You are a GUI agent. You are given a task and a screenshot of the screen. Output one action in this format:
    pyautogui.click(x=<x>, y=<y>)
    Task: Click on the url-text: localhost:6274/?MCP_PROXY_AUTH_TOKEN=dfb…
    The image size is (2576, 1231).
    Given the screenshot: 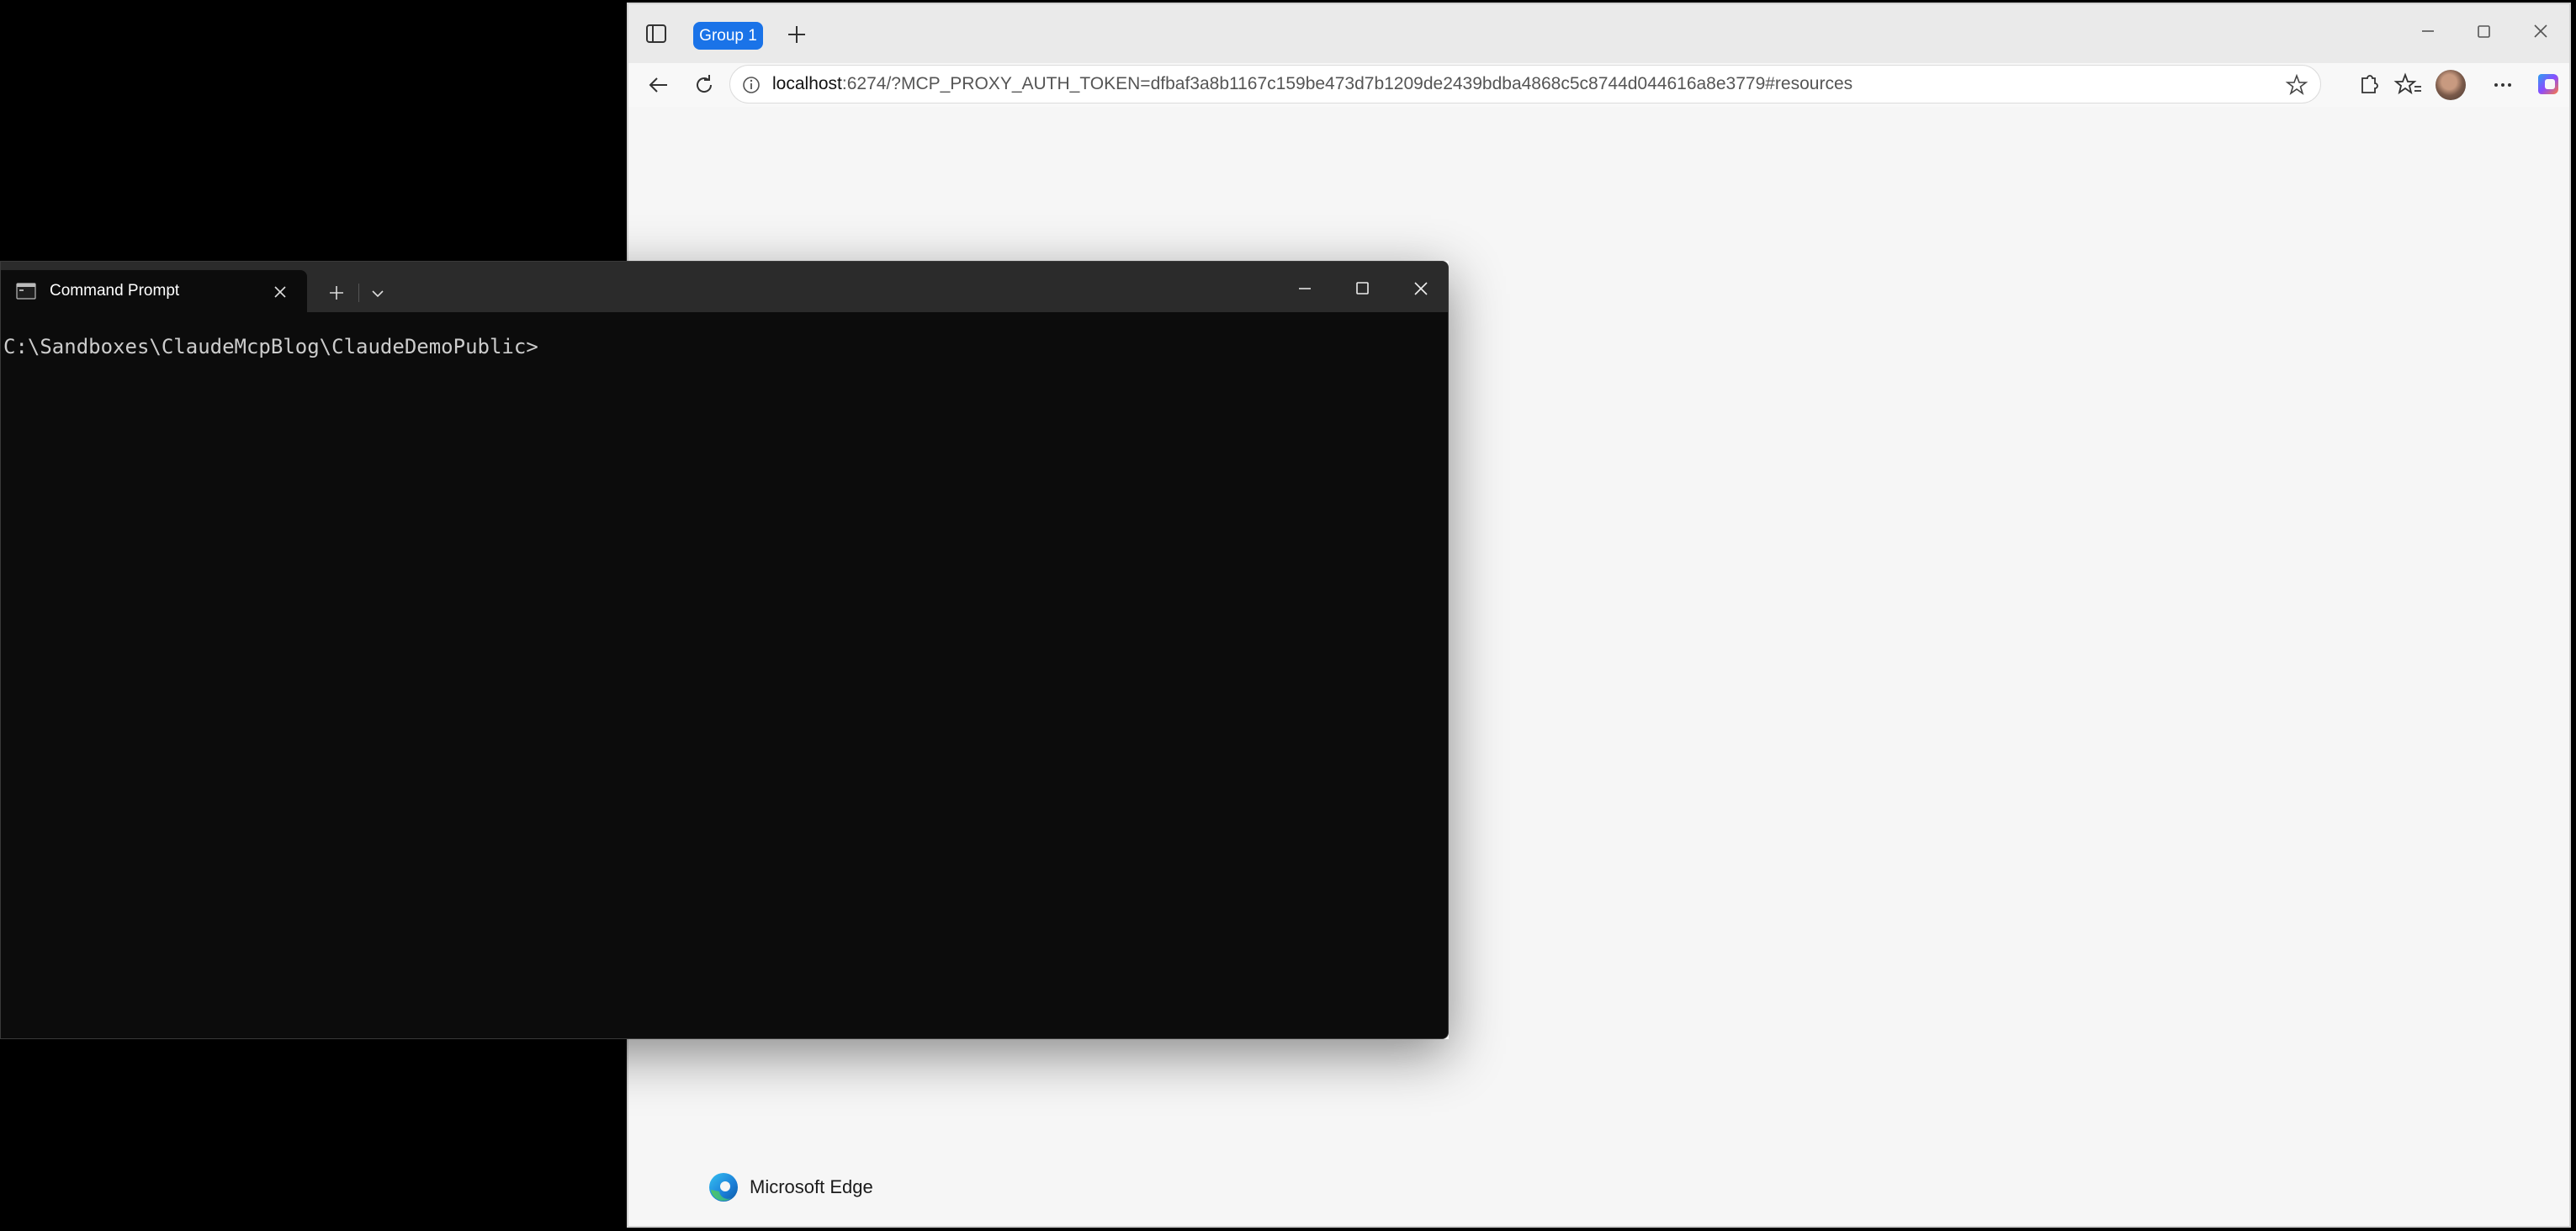 What is the action you would take?
    pyautogui.click(x=1312, y=84)
    